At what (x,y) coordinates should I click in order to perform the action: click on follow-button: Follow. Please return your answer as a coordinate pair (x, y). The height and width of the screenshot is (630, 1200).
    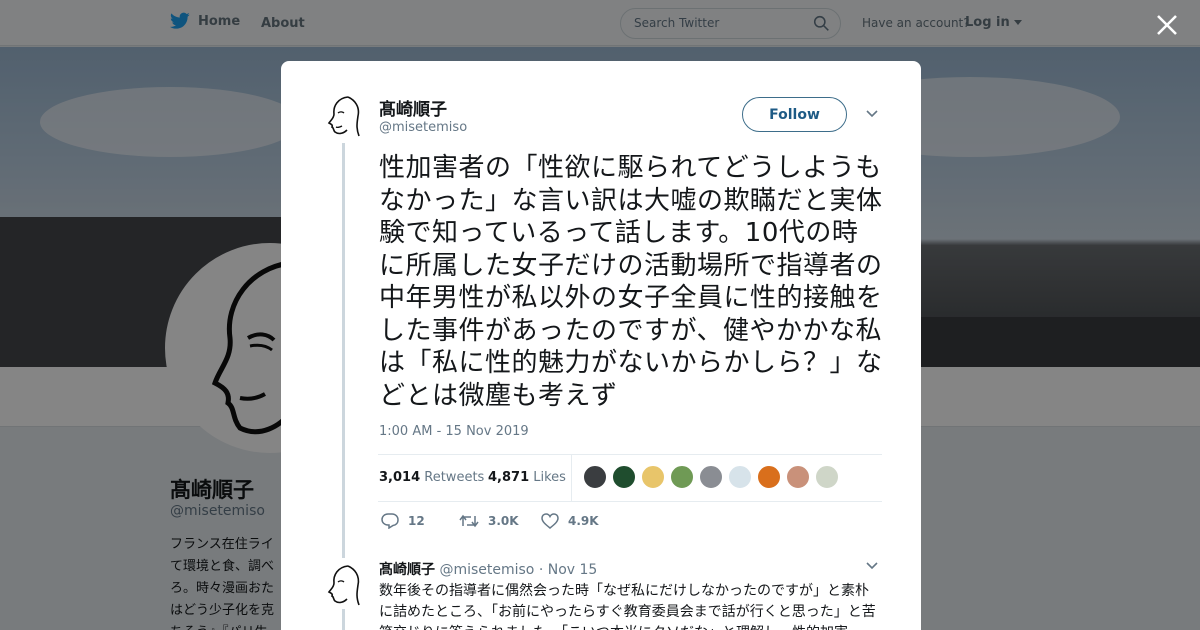
    Looking at the image, I should click on (794, 114).